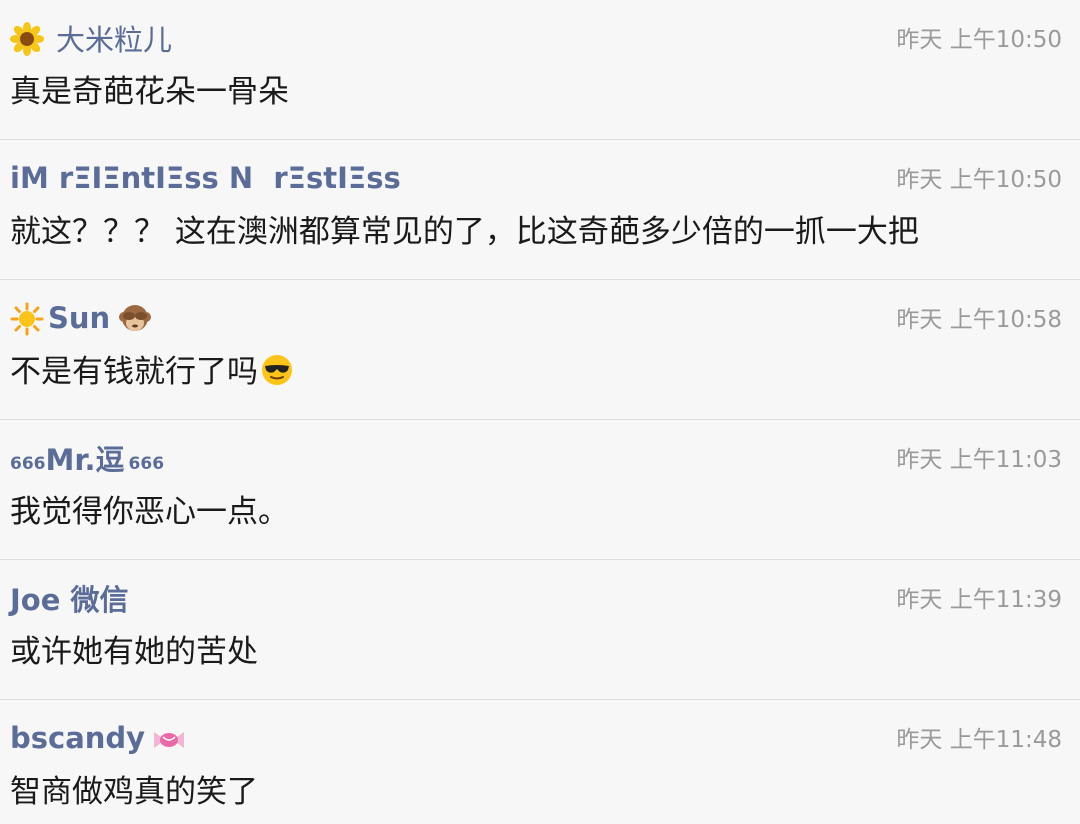 The height and width of the screenshot is (824, 1080). I want to click on comment-text: 就这？？？ 这在澳洲都算常见的了，比这奇葩多少倍的一抓一大把, so click(464, 232).